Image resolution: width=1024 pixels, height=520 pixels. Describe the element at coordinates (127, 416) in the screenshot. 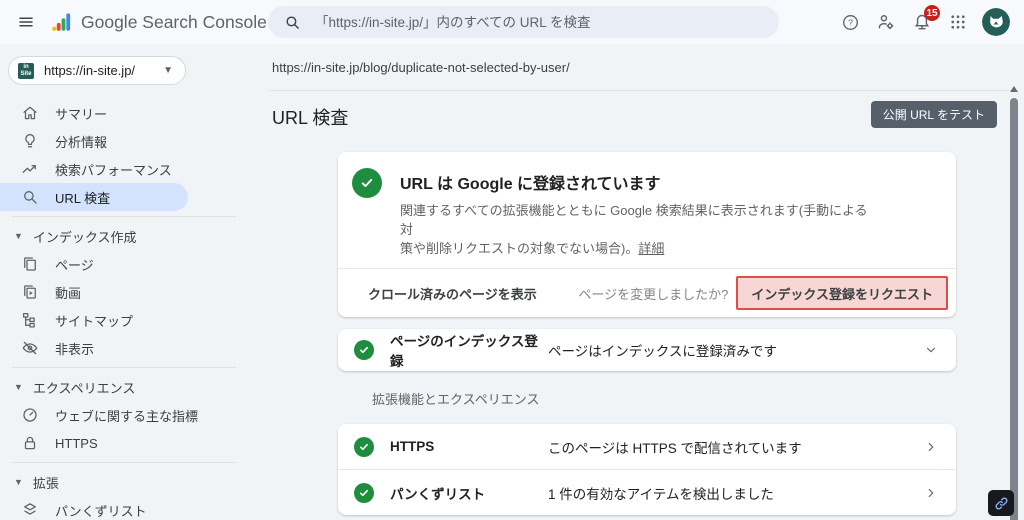

I see `sidebar-item-label: ウェブに関する主な指標` at that location.